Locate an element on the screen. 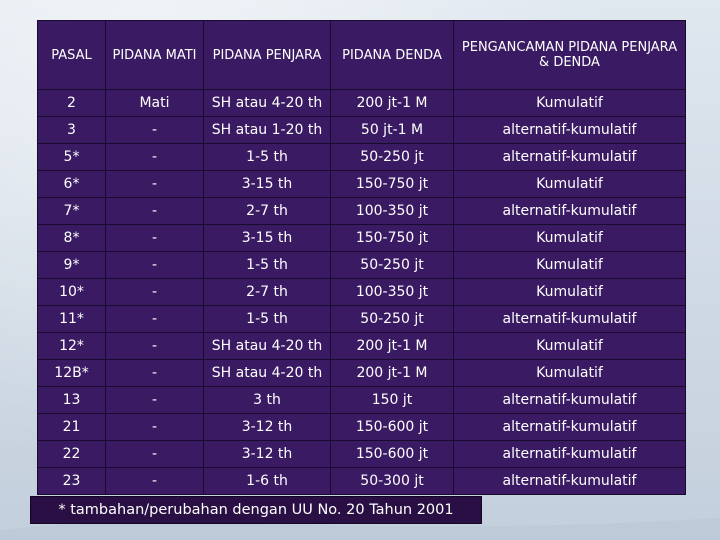 This screenshot has width=720, height=540. pasal-cell: 9* is located at coordinates (71, 265).